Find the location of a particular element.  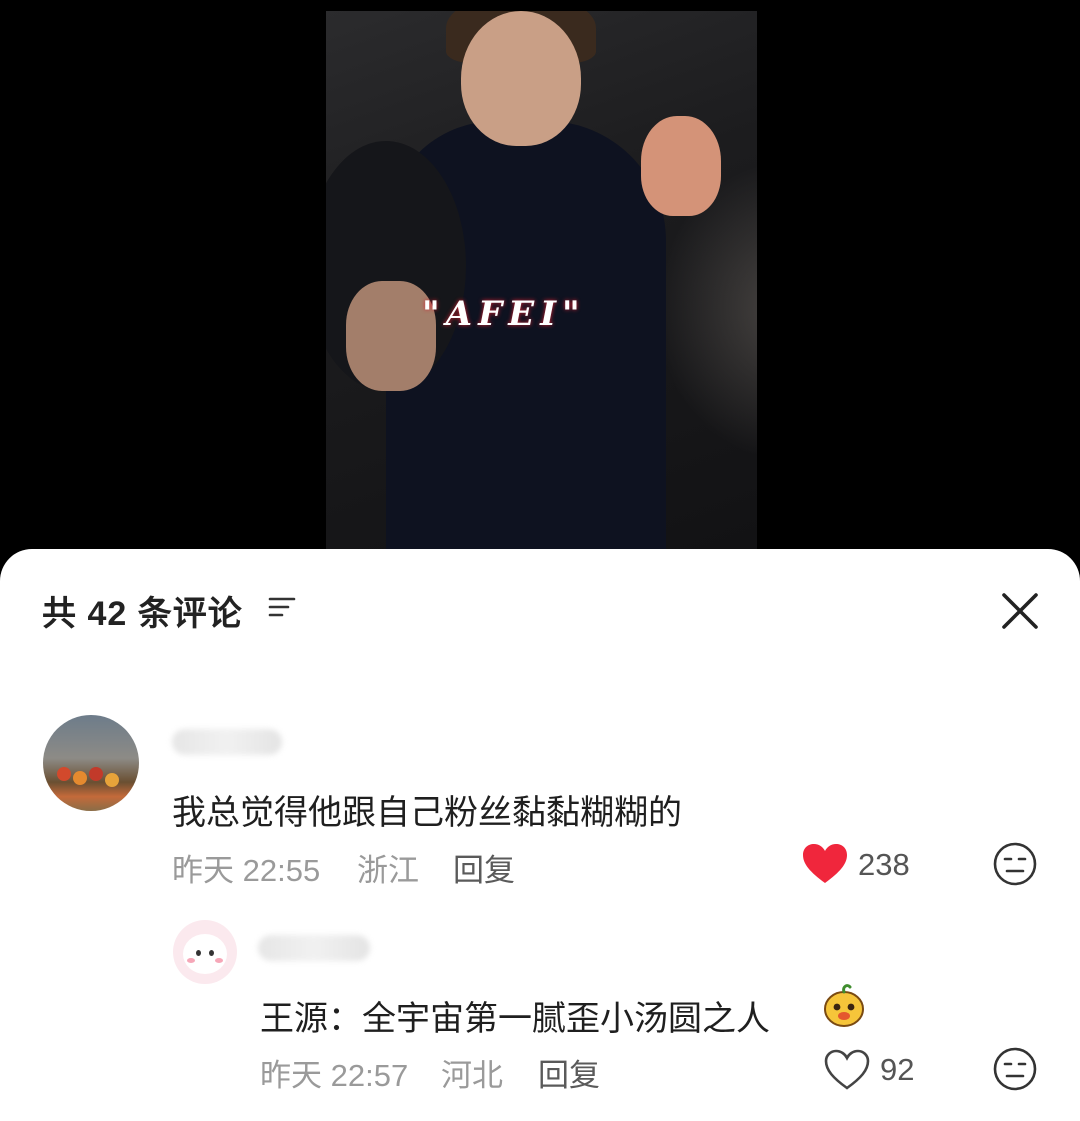

comment-time: 昨天 22:57 is located at coordinates (334, 1075).